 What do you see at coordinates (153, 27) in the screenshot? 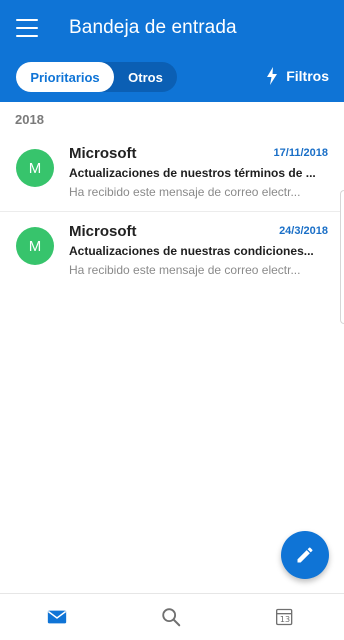
I see `page-title: Bandeja de entrada` at bounding box center [153, 27].